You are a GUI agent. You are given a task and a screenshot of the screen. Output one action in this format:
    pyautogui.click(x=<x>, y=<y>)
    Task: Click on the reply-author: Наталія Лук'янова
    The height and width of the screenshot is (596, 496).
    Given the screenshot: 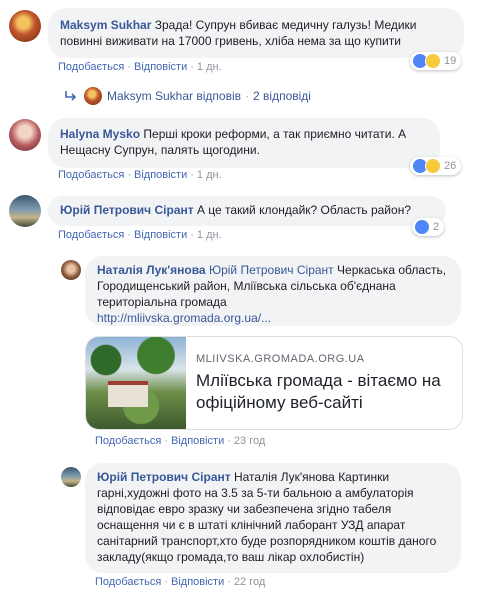 What is the action you would take?
    pyautogui.click(x=151, y=270)
    